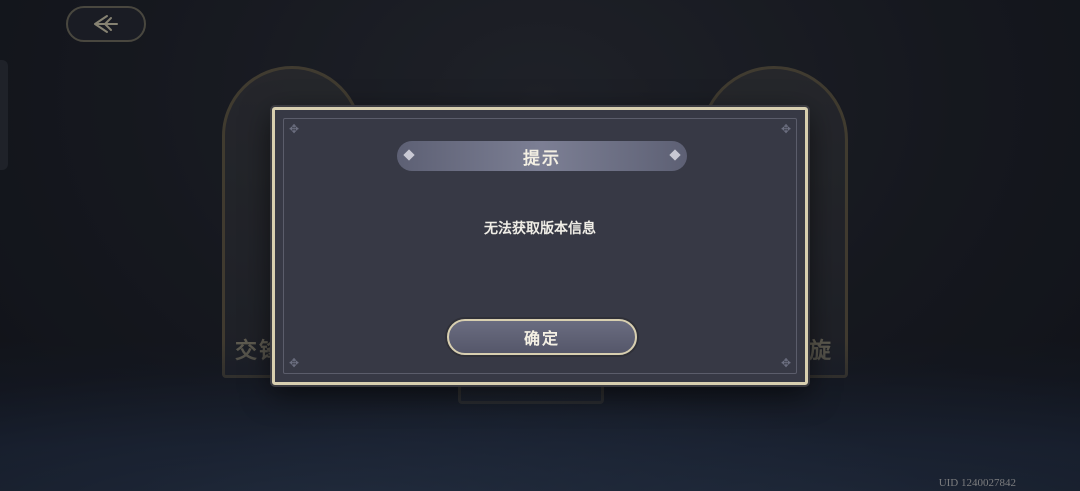  I want to click on dialog-title-bar: 提示, so click(542, 156).